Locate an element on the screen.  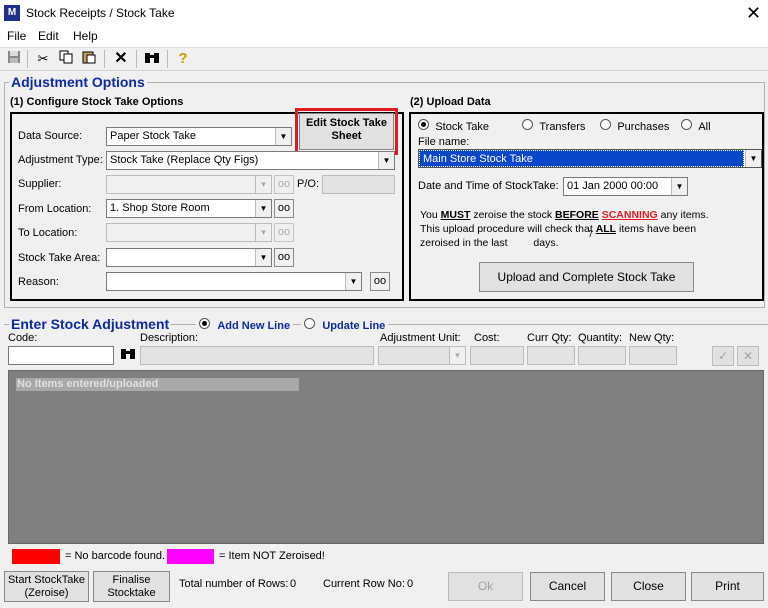
edit-stock-take-sheet-button: Edit Stock Take Sheet is located at coordinates (346, 131).